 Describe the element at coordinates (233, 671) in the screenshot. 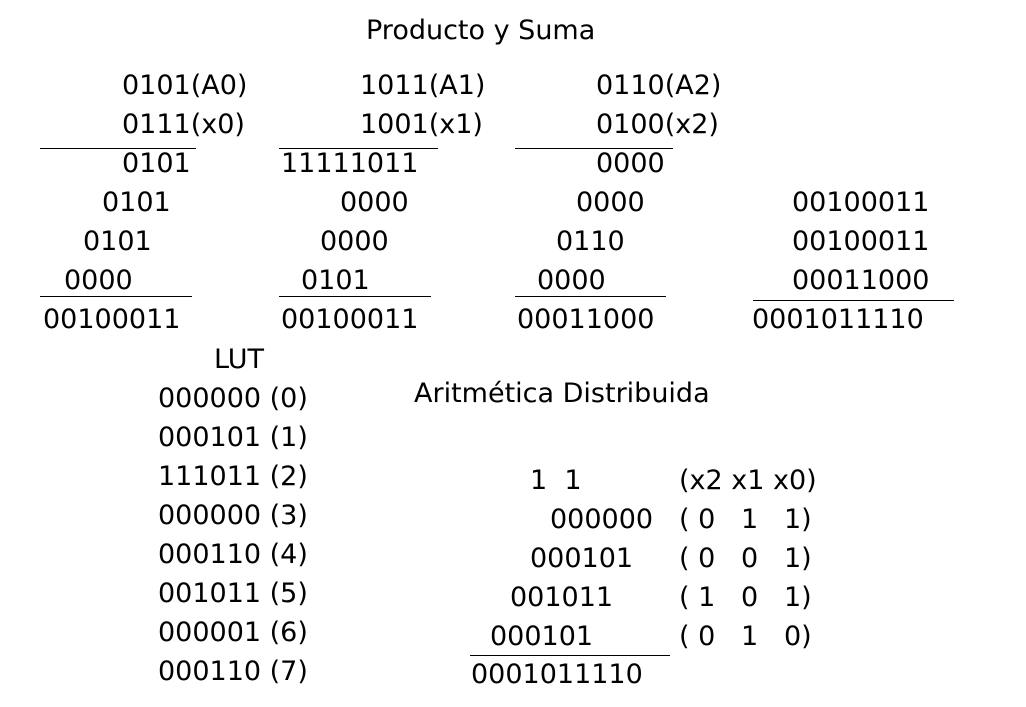

I see `lut-entry: 000110 (7)` at that location.